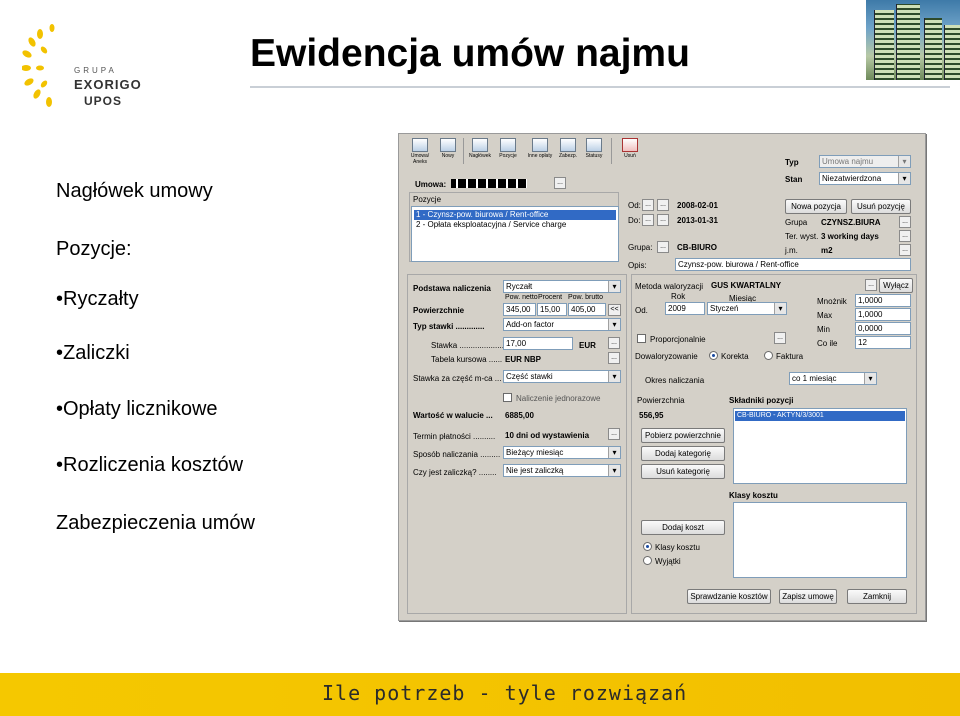 This screenshot has height=716, width=960. What do you see at coordinates (630, 152) in the screenshot?
I see `toolbar-button-delete: Usuń` at bounding box center [630, 152].